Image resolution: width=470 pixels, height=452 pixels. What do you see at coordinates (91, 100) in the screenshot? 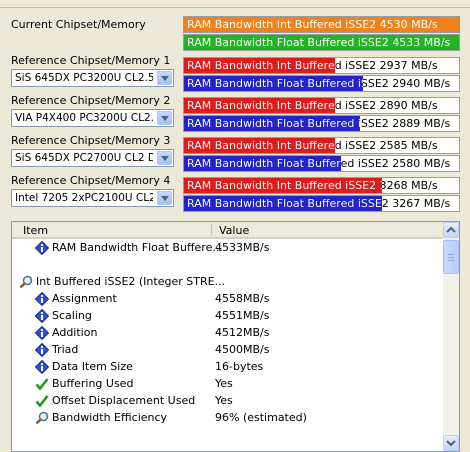
I see `reference-label-2: Reference Chipset/Memory 2` at bounding box center [91, 100].